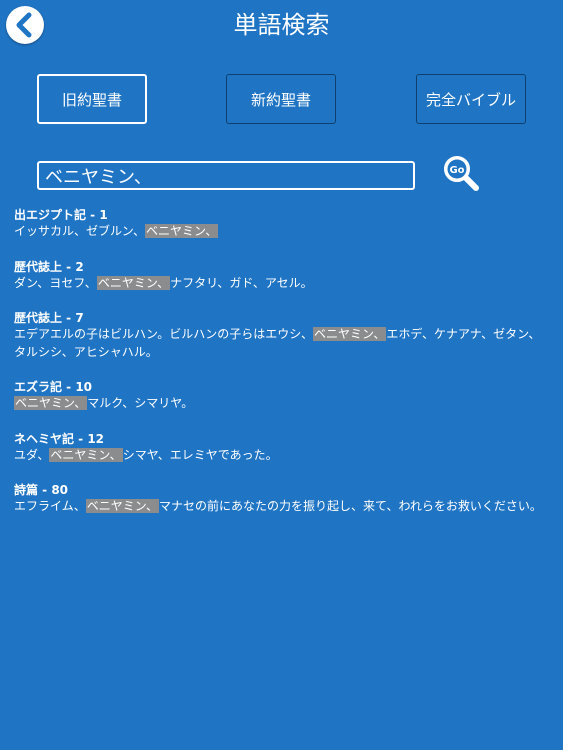 The height and width of the screenshot is (750, 563). What do you see at coordinates (49, 266) in the screenshot?
I see `result-reference: 歴代誌上 - 2` at bounding box center [49, 266].